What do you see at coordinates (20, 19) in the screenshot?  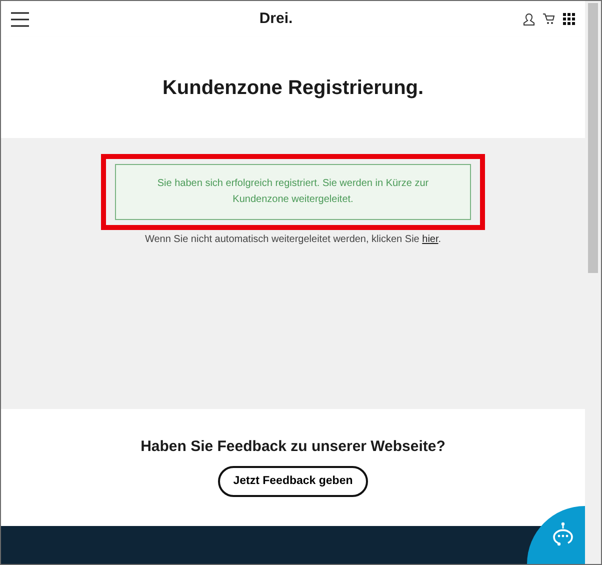 I see `menu-icon` at bounding box center [20, 19].